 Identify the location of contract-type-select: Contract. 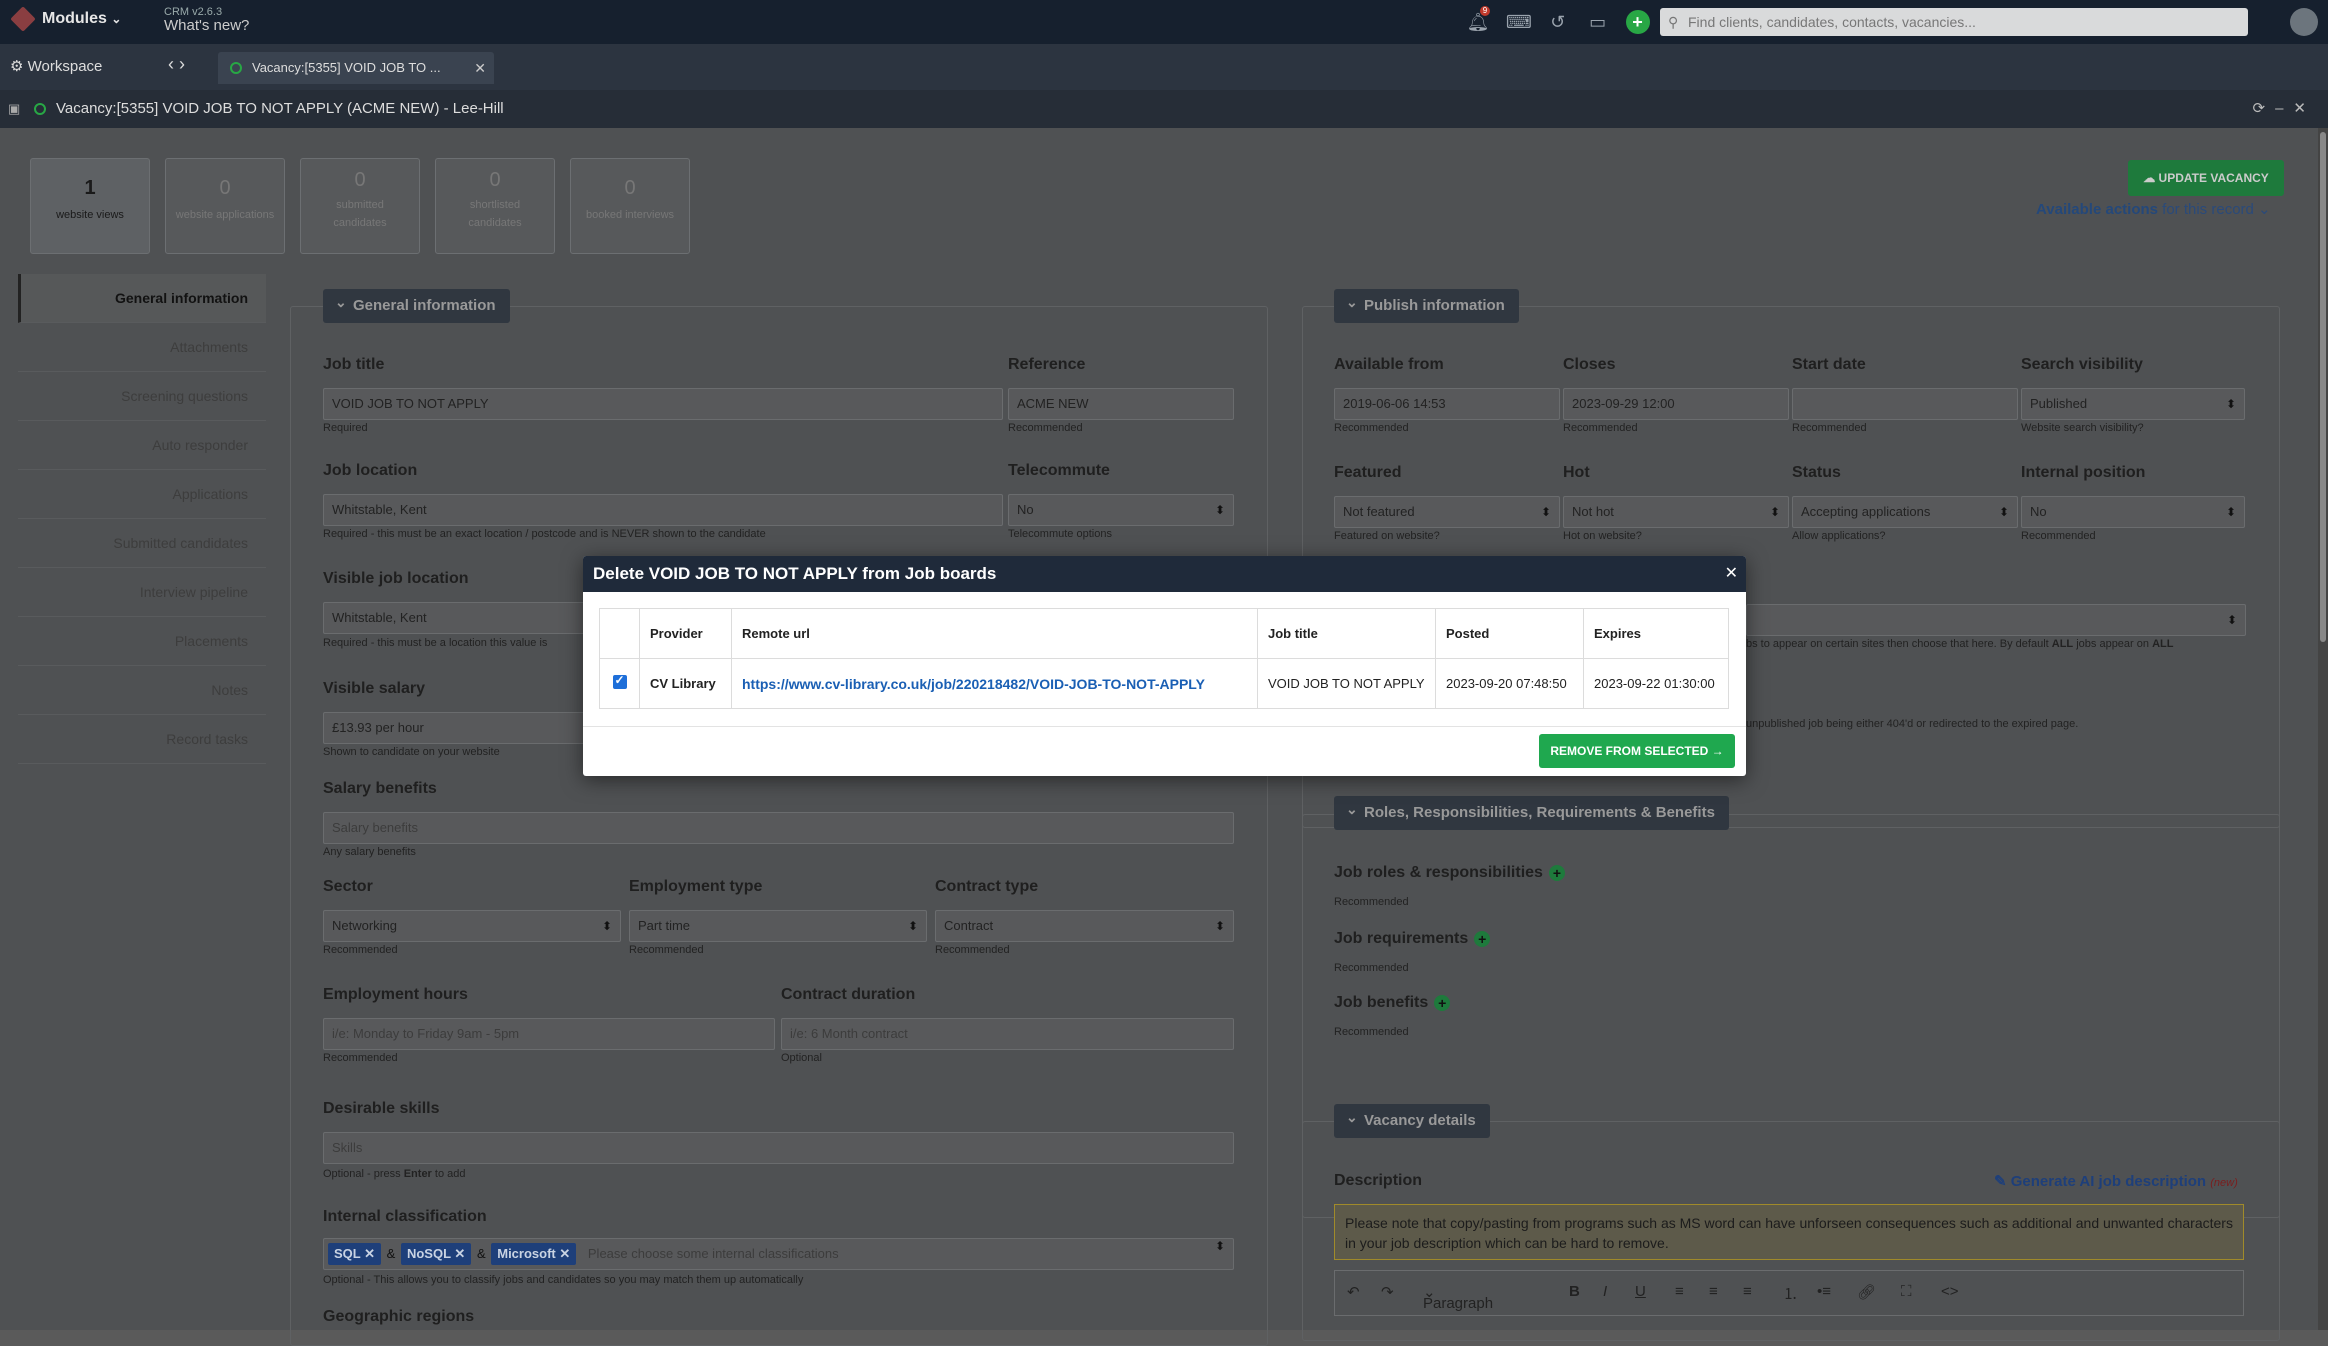
(1084, 926).